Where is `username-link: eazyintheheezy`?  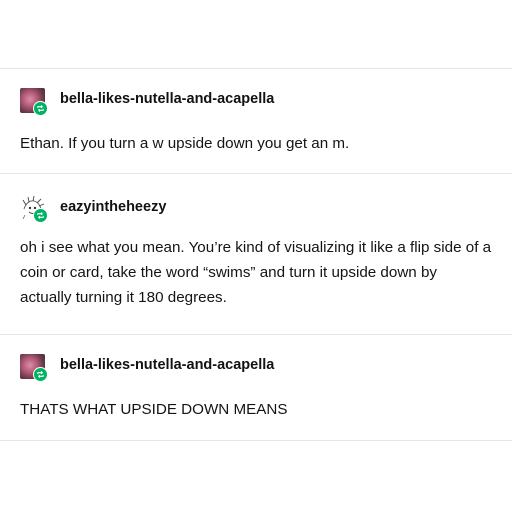
username-link: eazyintheheezy is located at coordinates (113, 207).